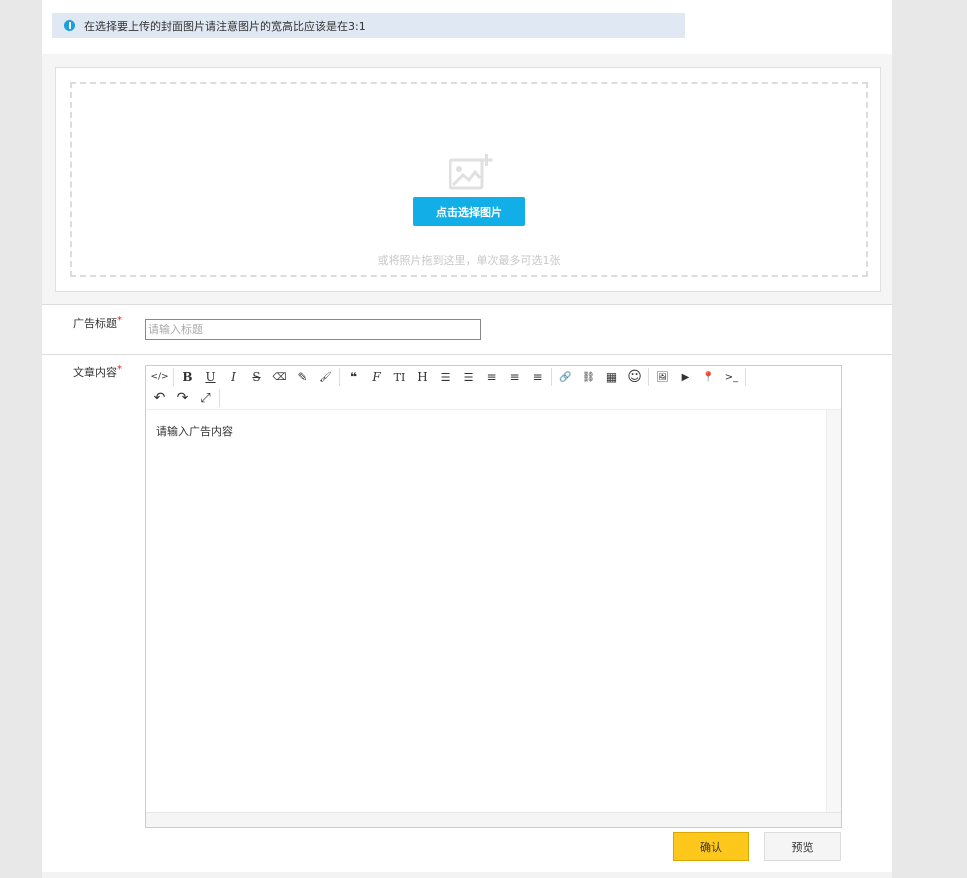 This screenshot has width=967, height=878. Describe the element at coordinates (69, 25) in the screenshot. I see `info-icon` at that location.